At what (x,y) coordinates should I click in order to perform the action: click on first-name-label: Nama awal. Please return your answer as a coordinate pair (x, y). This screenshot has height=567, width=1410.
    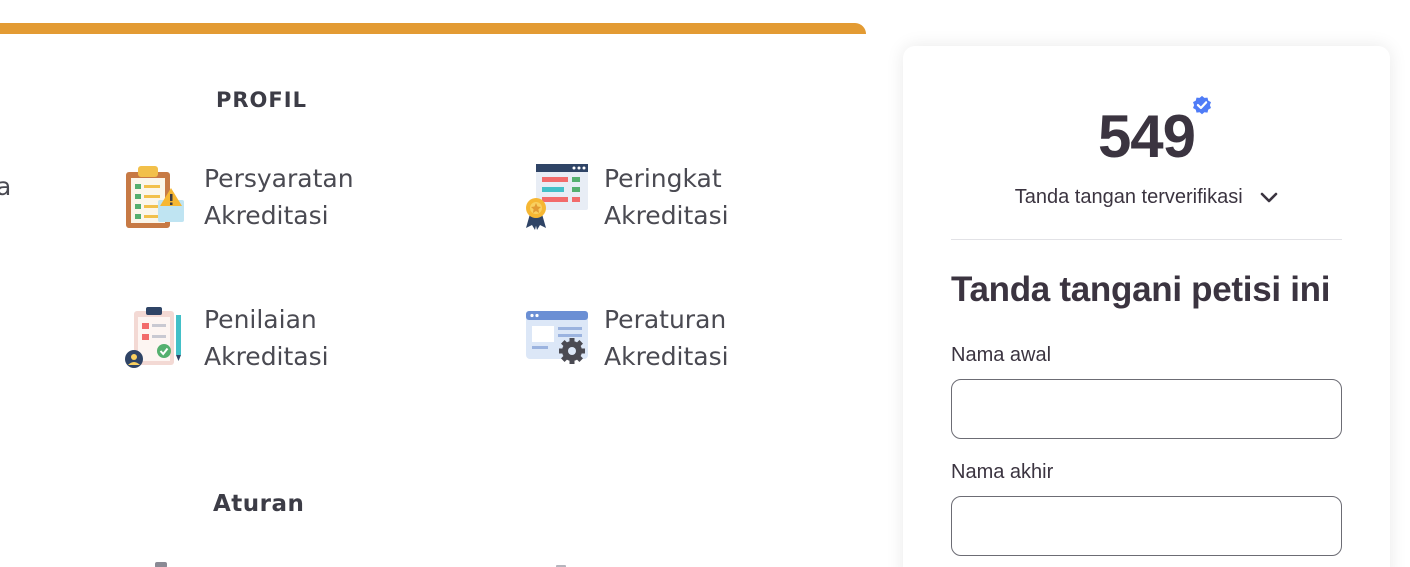
    Looking at the image, I should click on (1001, 355).